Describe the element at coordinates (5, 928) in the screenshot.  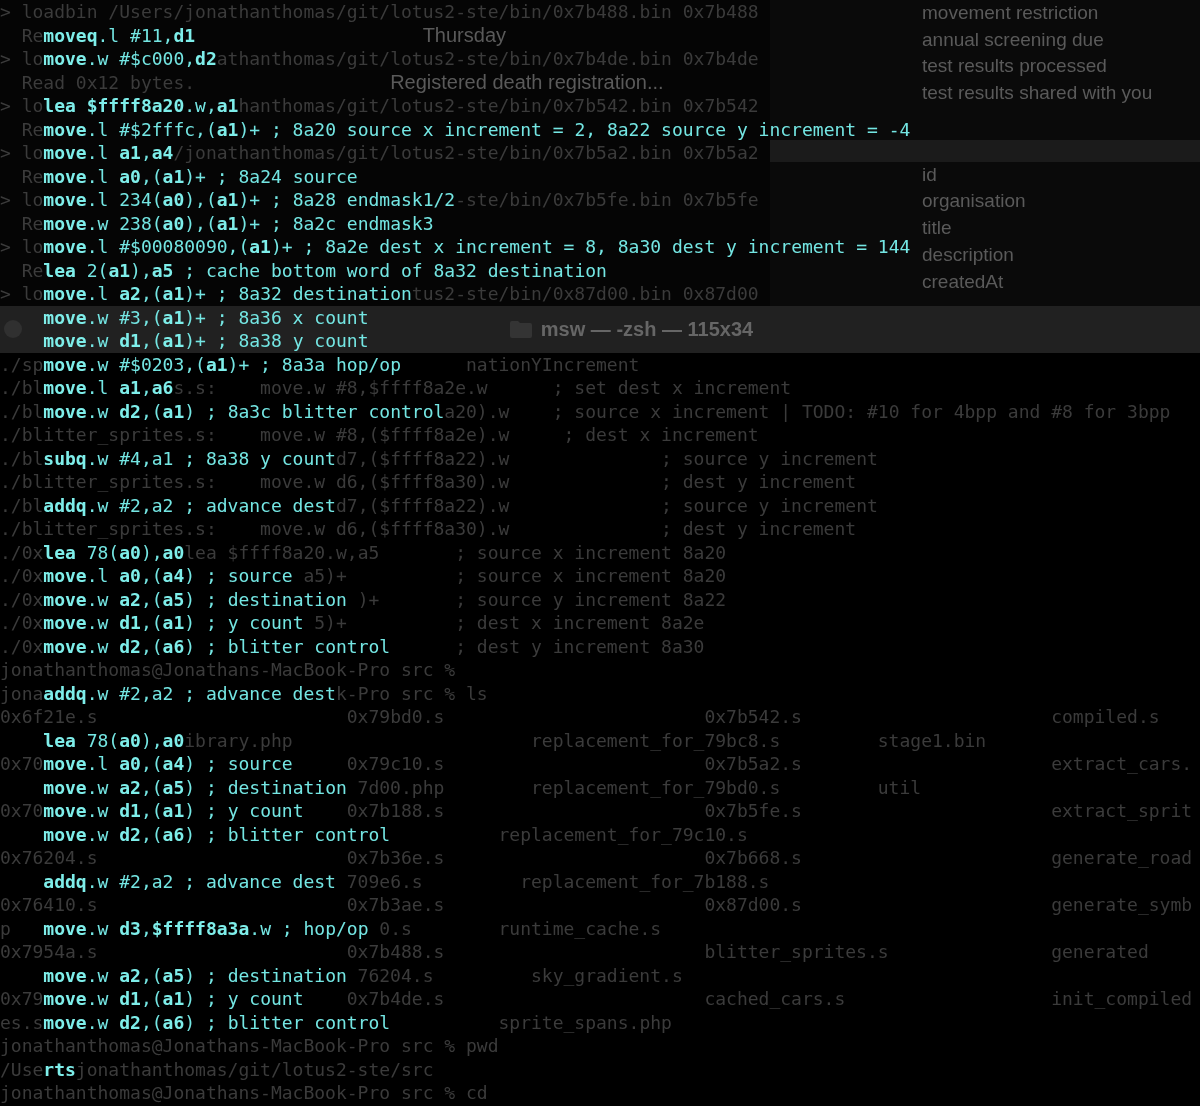
I see `terminal-text: p` at that location.